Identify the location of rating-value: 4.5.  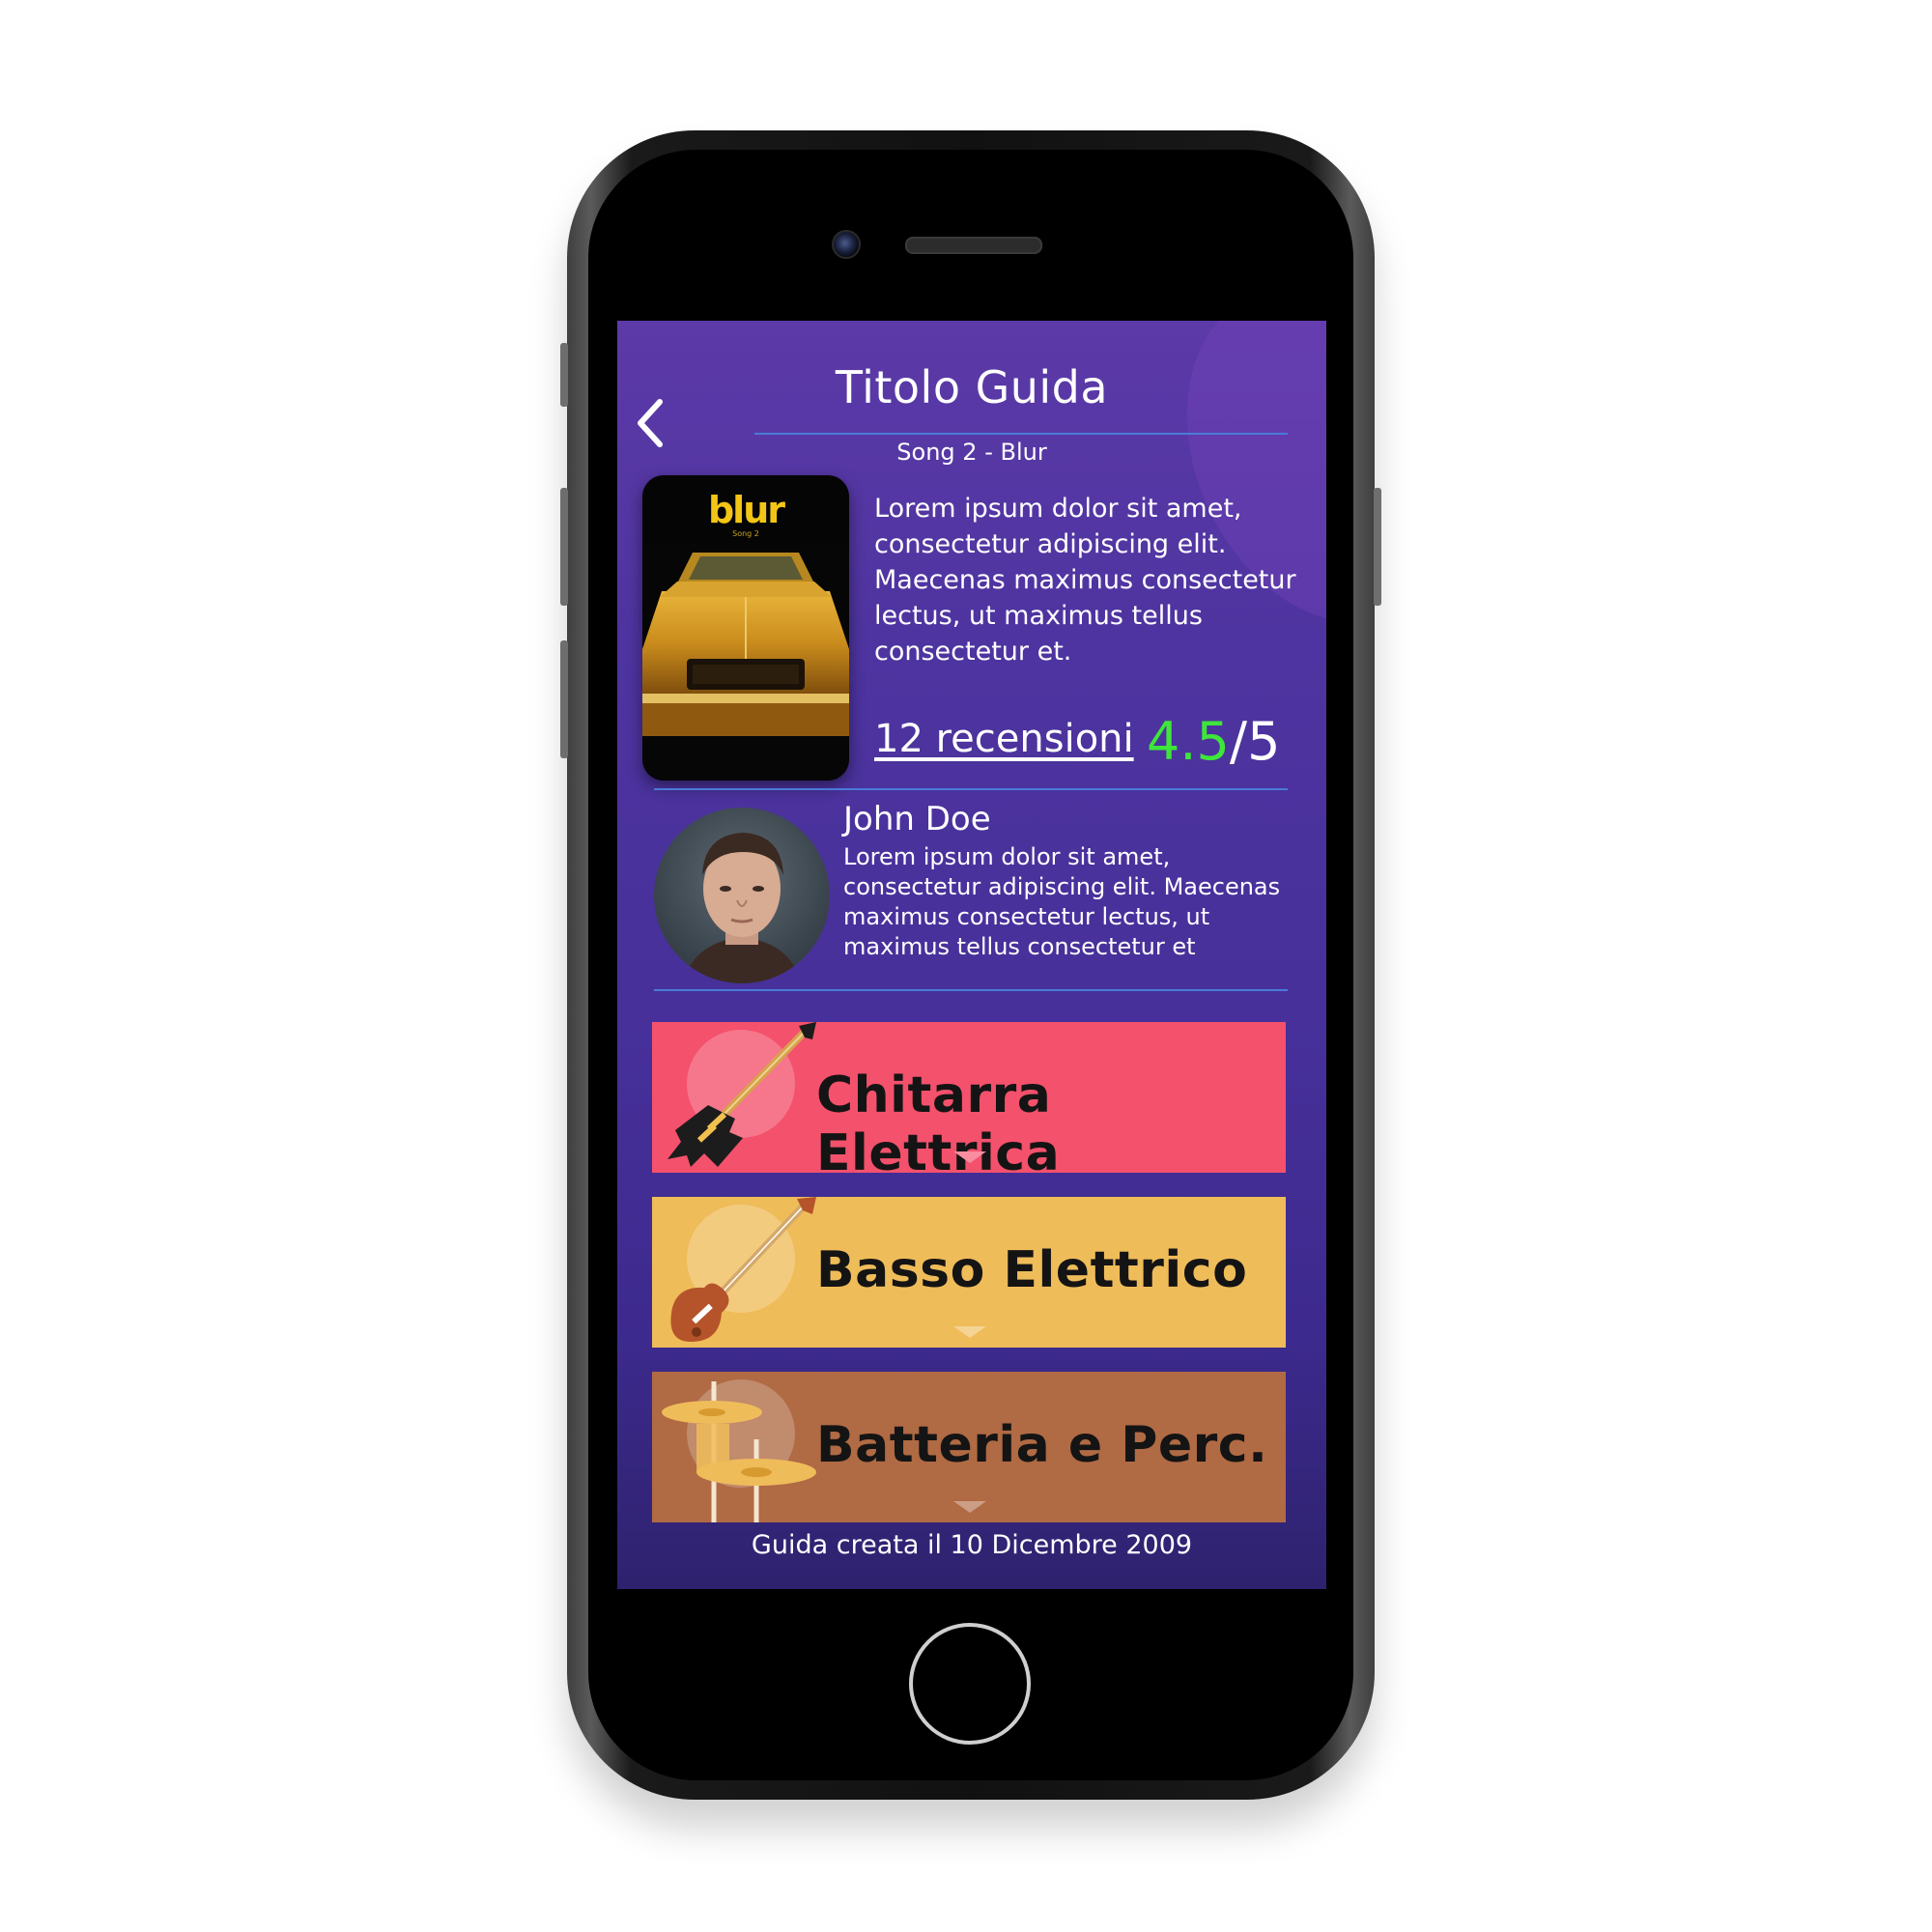
(1188, 741).